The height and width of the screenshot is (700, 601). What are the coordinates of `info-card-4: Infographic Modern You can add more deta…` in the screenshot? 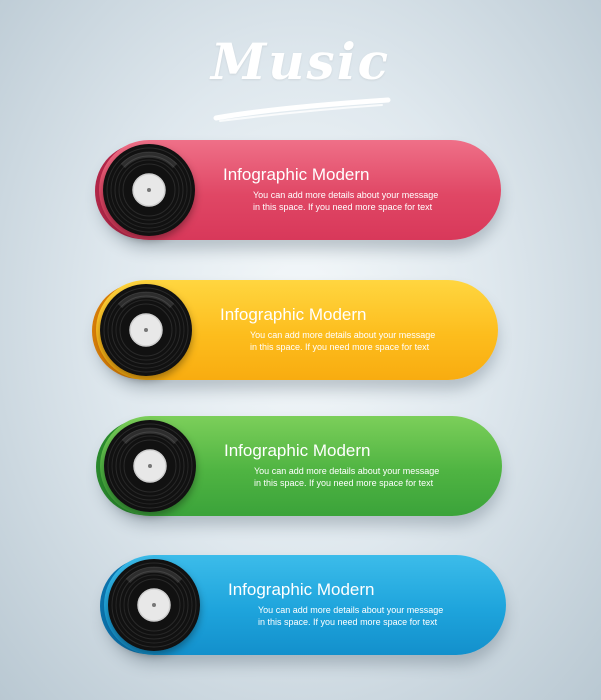 It's located at (303, 605).